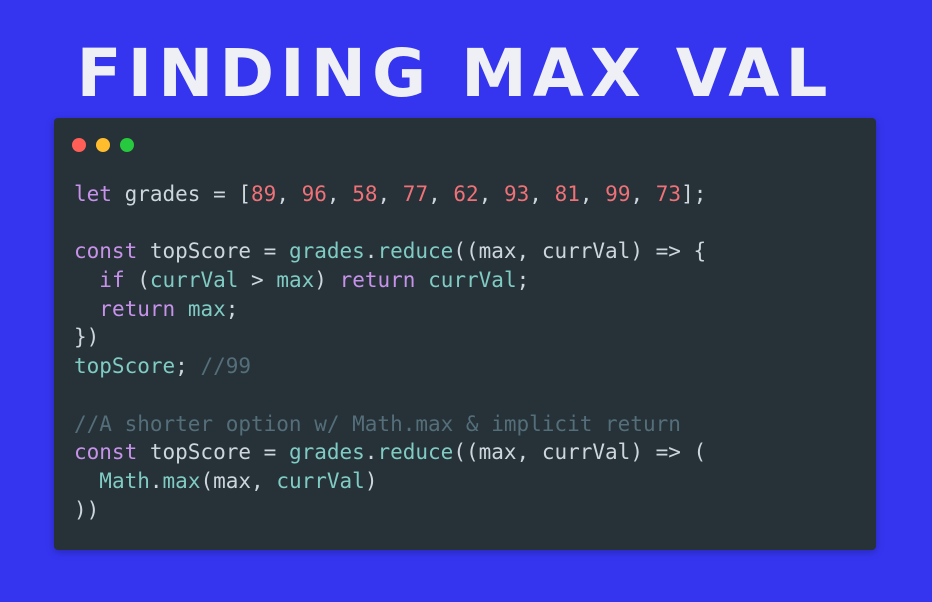  I want to click on code-line: if (currVal > max) return currVal;, so click(390, 280).